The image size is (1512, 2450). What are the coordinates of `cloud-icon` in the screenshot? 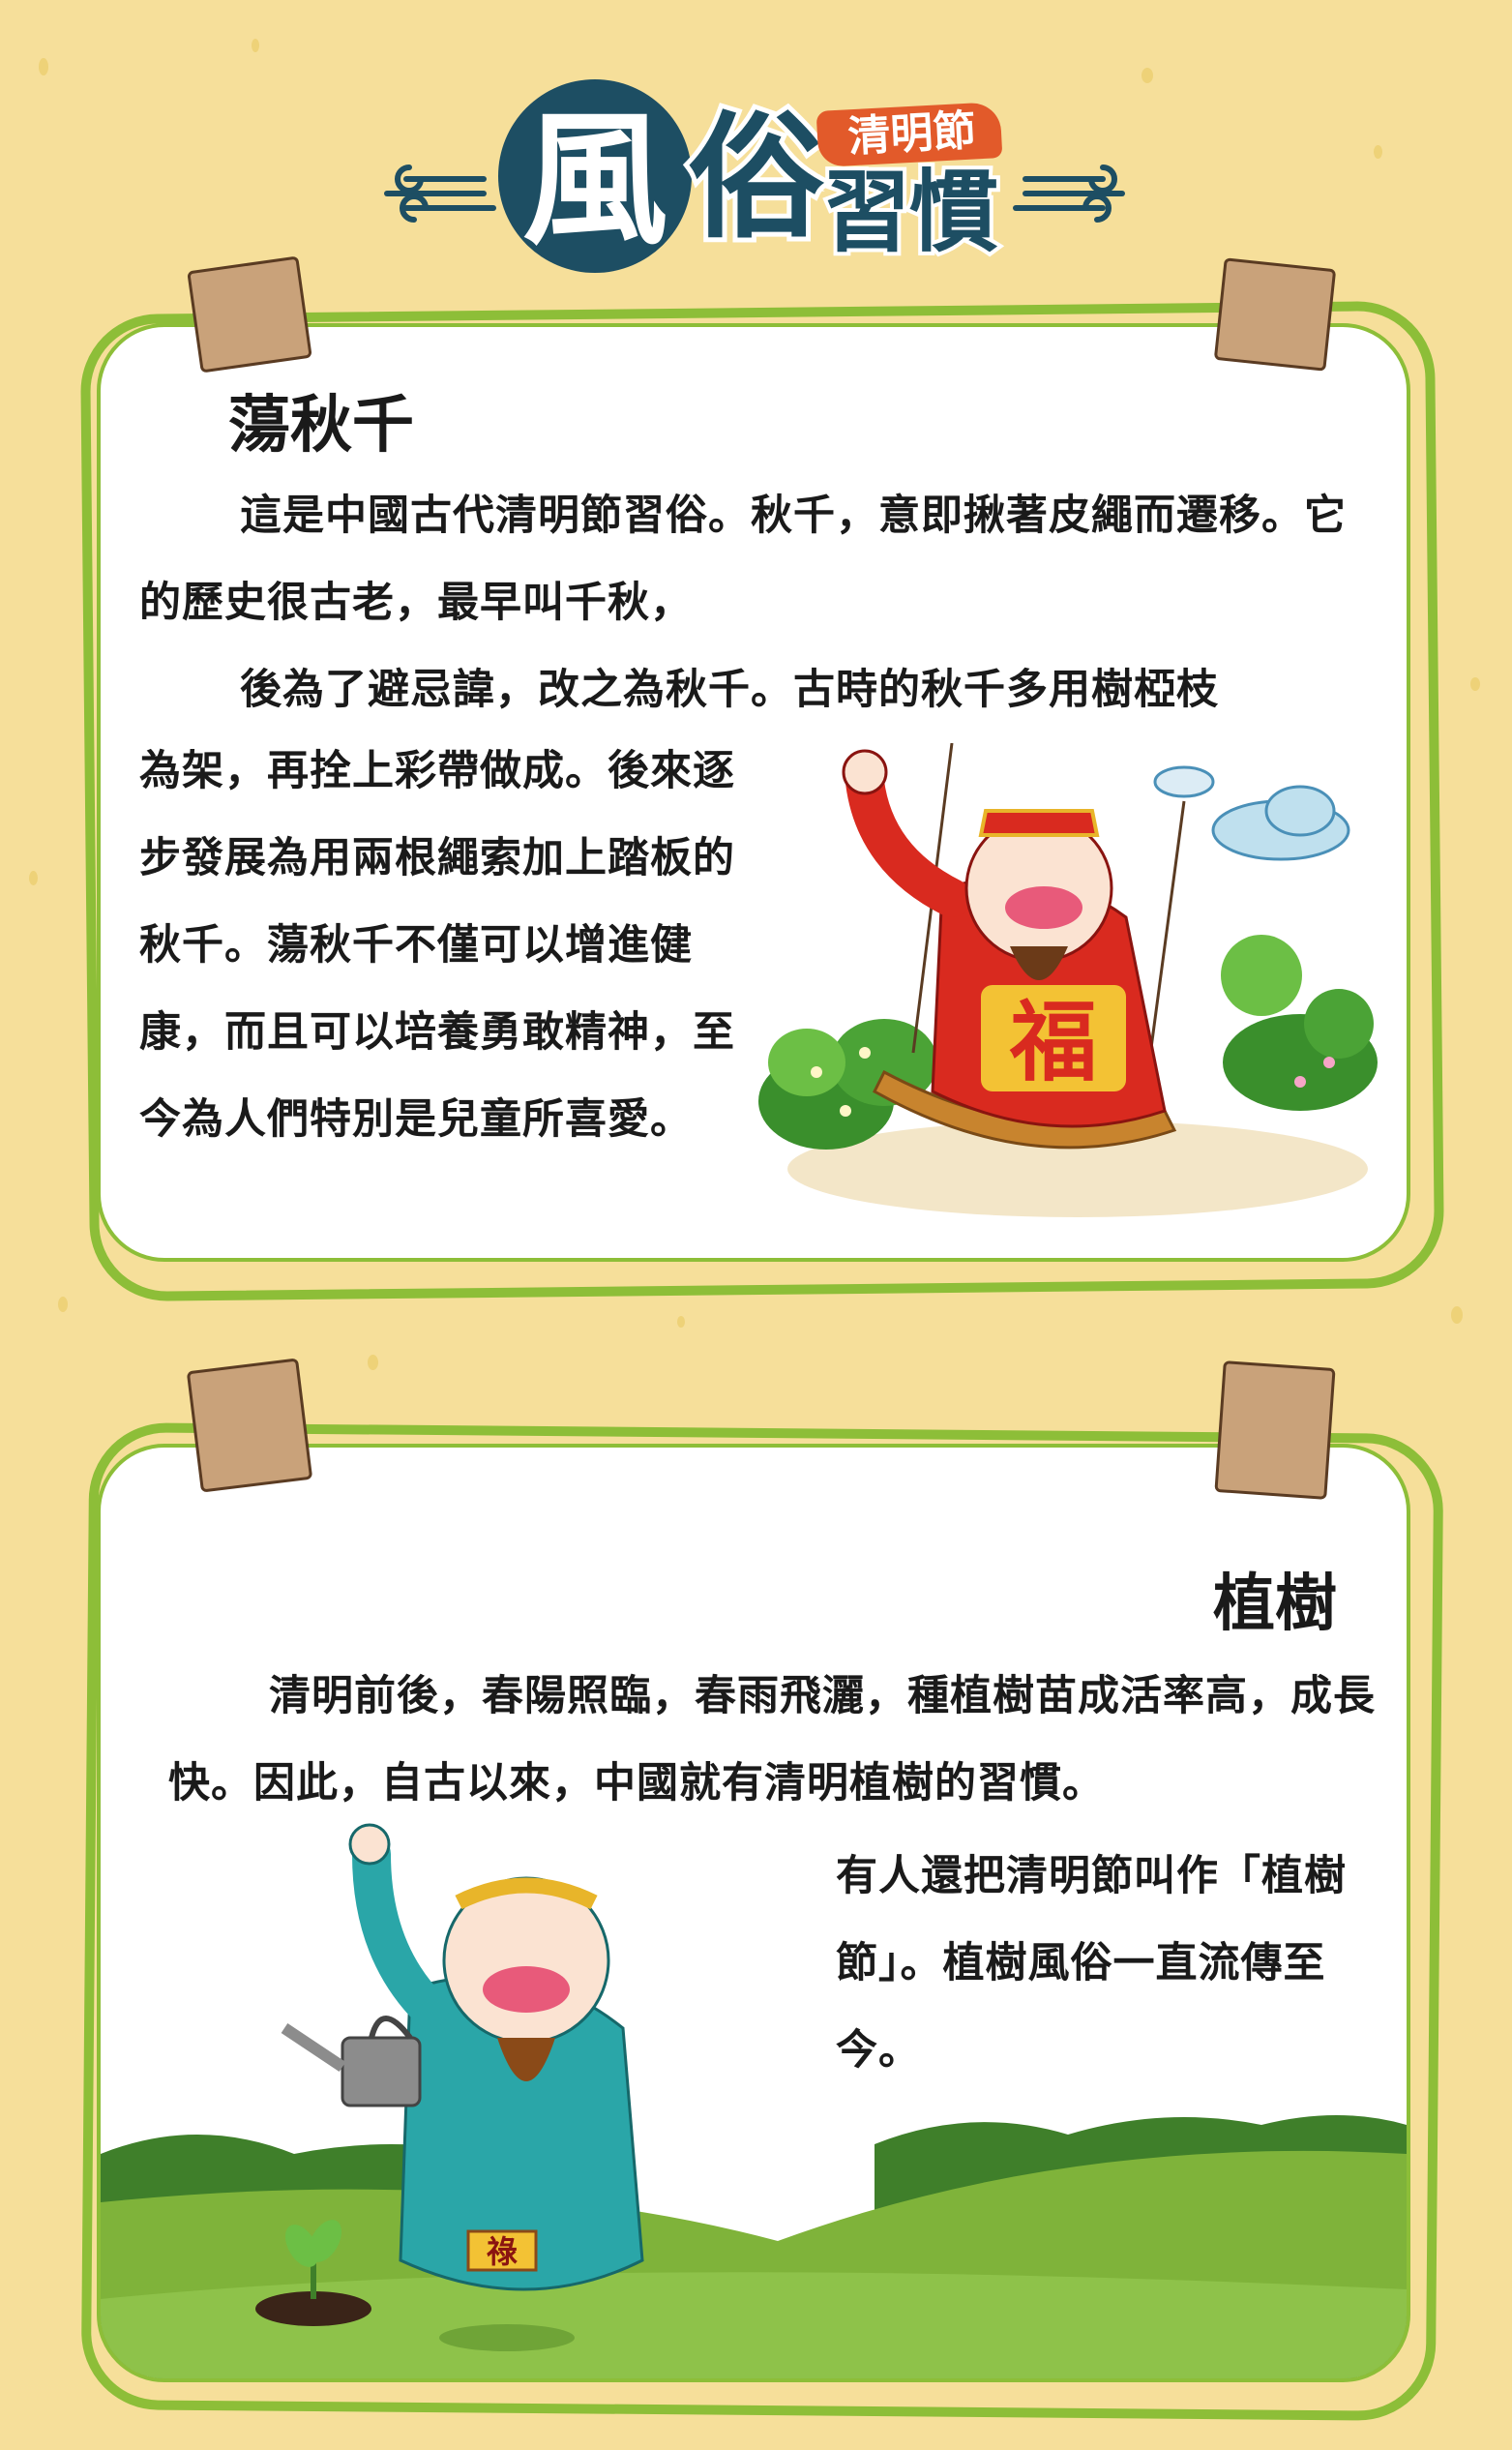 It's located at (1251, 813).